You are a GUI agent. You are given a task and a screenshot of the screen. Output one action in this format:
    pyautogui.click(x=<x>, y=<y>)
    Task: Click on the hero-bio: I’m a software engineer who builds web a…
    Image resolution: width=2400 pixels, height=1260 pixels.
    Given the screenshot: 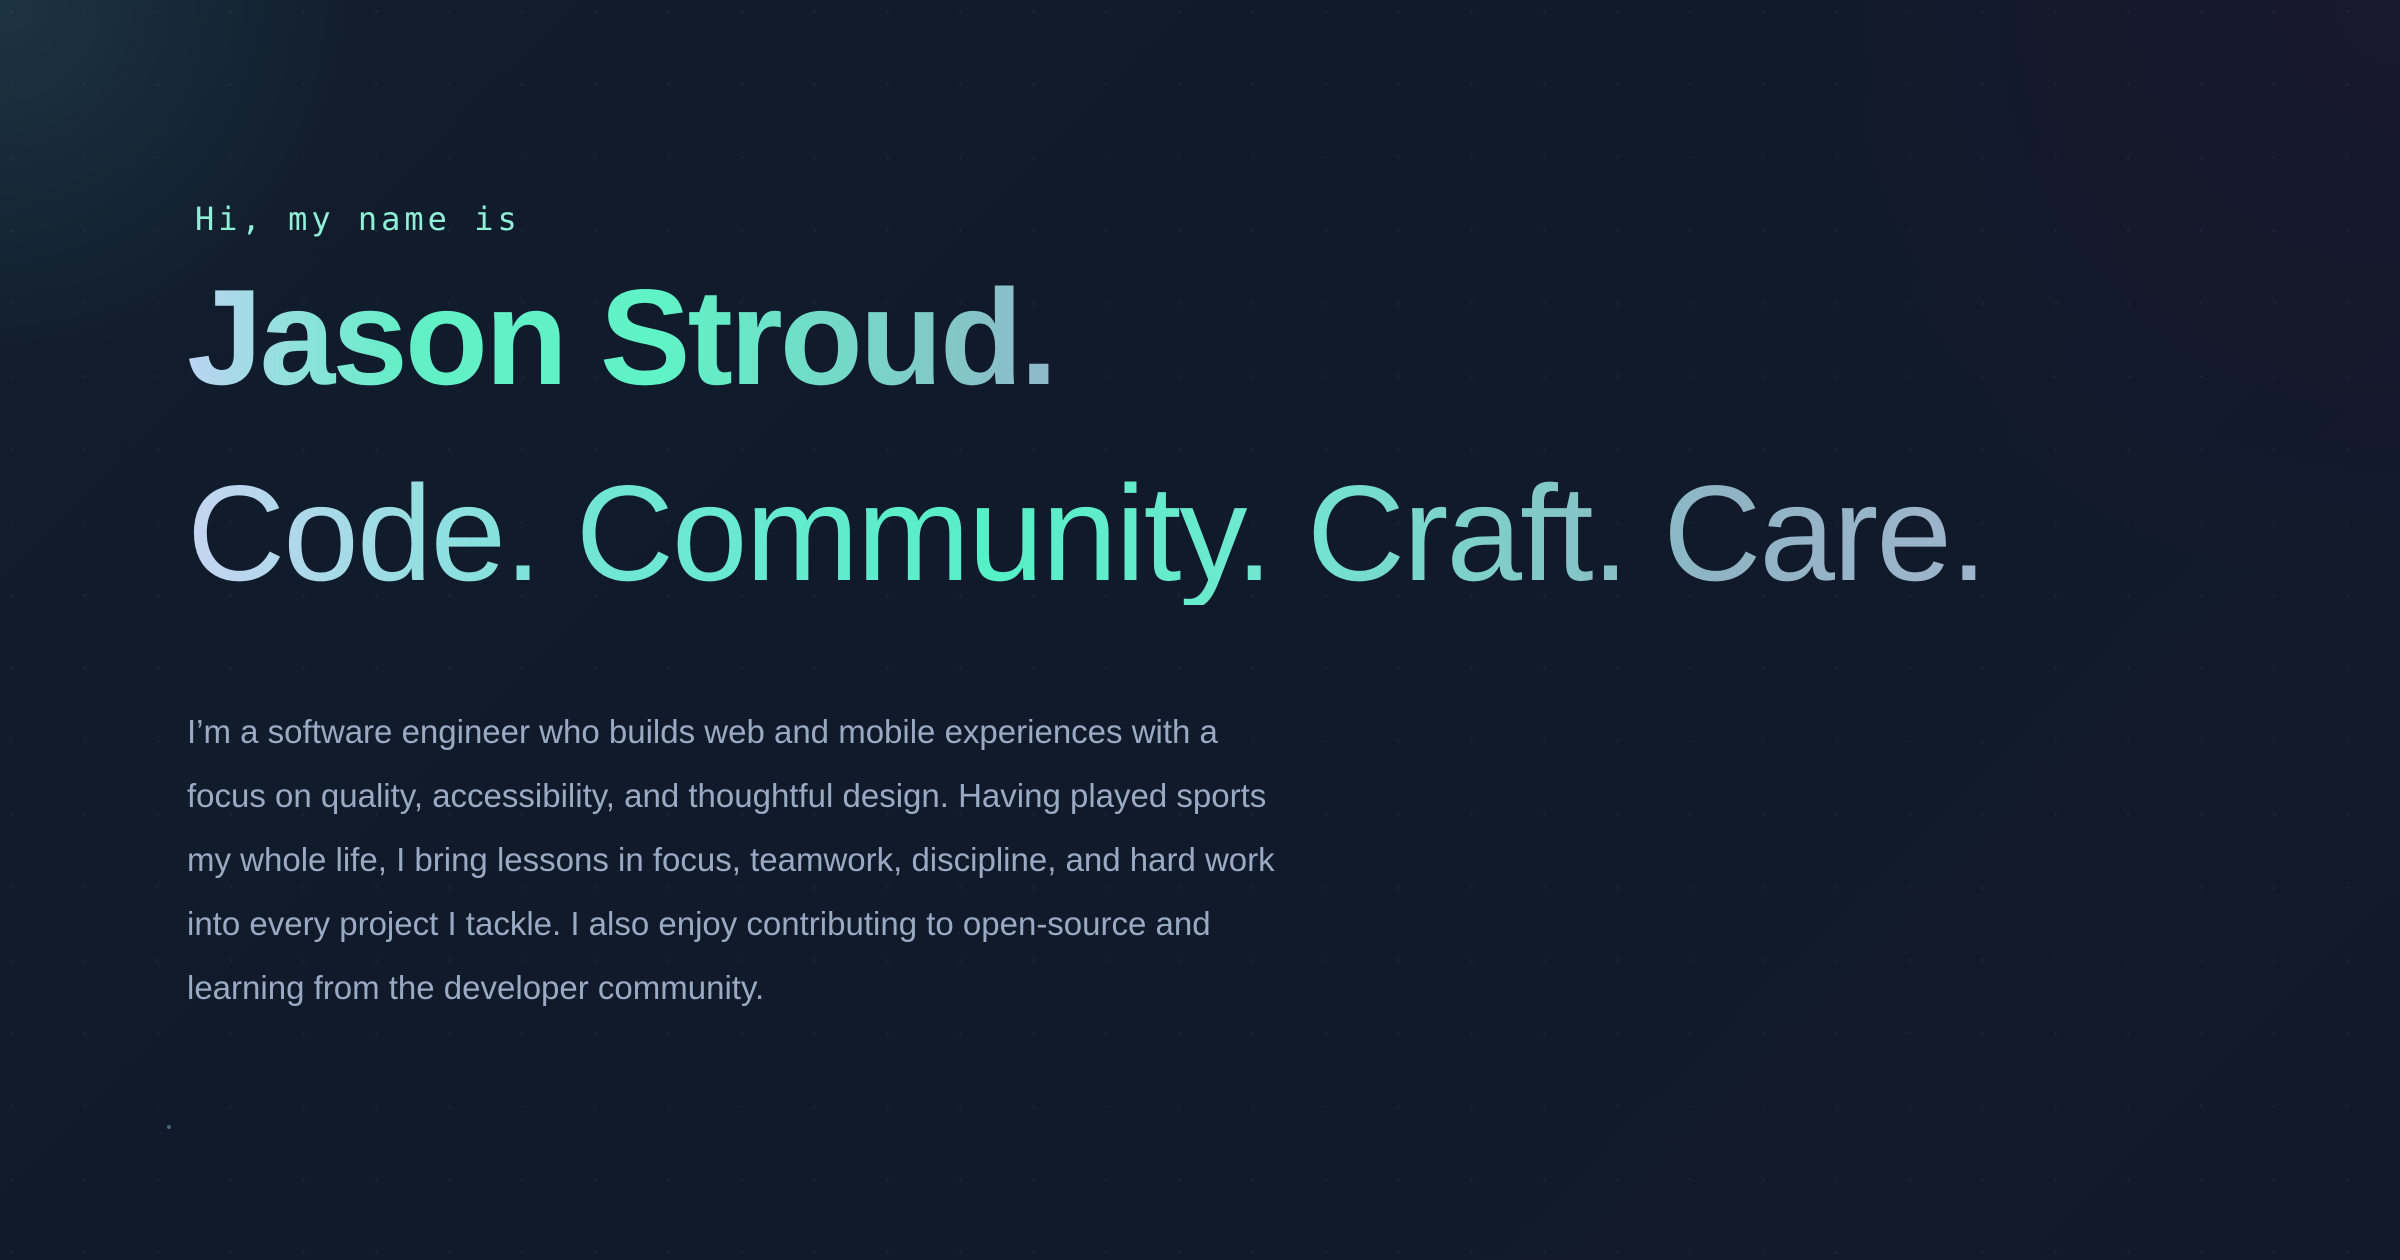 What is the action you would take?
    pyautogui.click(x=731, y=859)
    